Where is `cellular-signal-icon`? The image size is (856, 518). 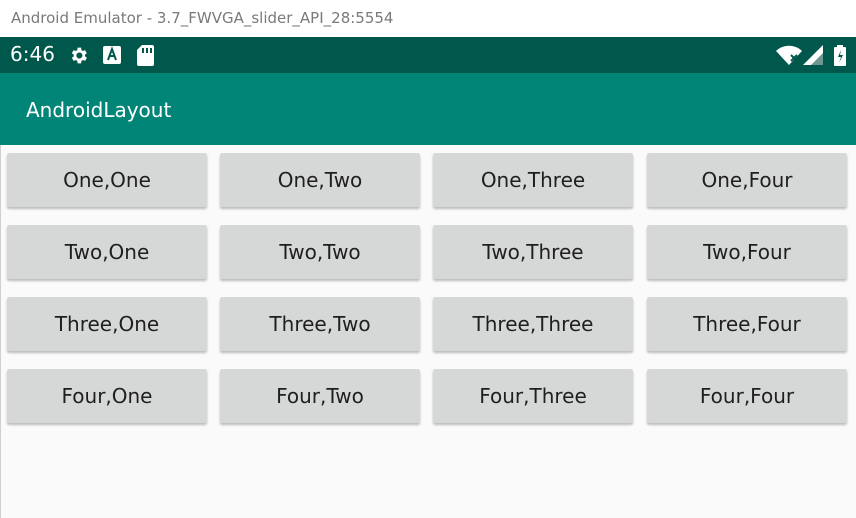
cellular-signal-icon is located at coordinates (813, 55).